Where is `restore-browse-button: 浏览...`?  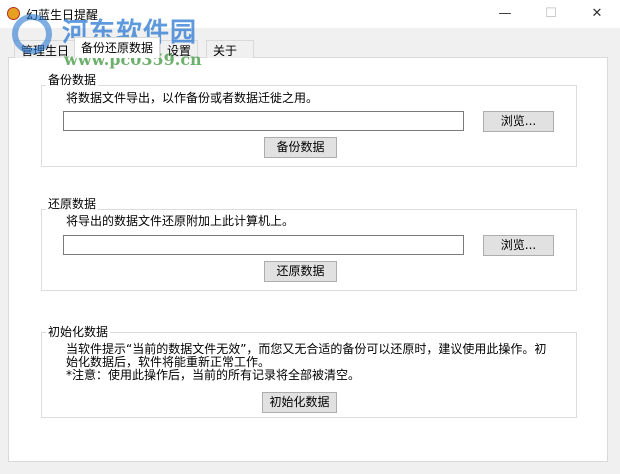 restore-browse-button: 浏览... is located at coordinates (518, 245).